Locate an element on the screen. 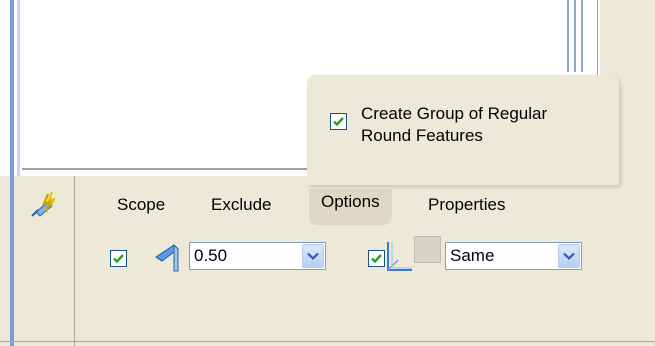 The image size is (655, 346). radius-checkbox is located at coordinates (118, 258).